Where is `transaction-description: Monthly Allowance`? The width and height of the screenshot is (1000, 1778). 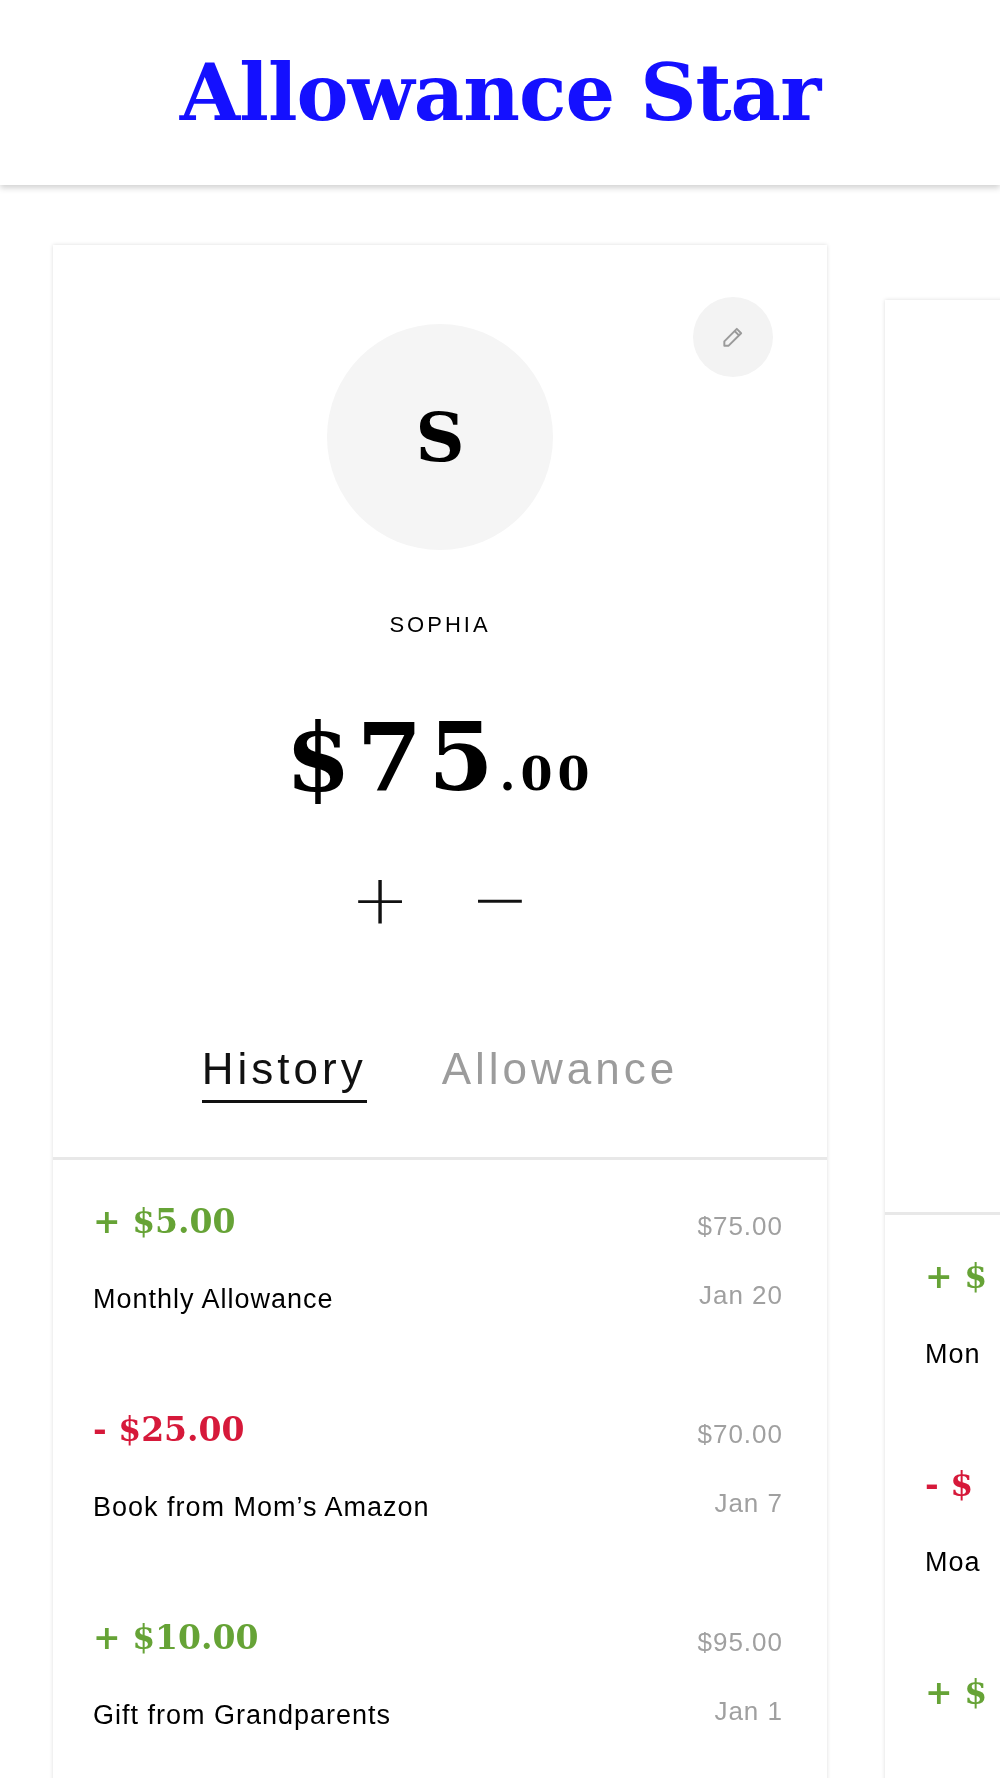 transaction-description: Monthly Allowance is located at coordinates (213, 1299).